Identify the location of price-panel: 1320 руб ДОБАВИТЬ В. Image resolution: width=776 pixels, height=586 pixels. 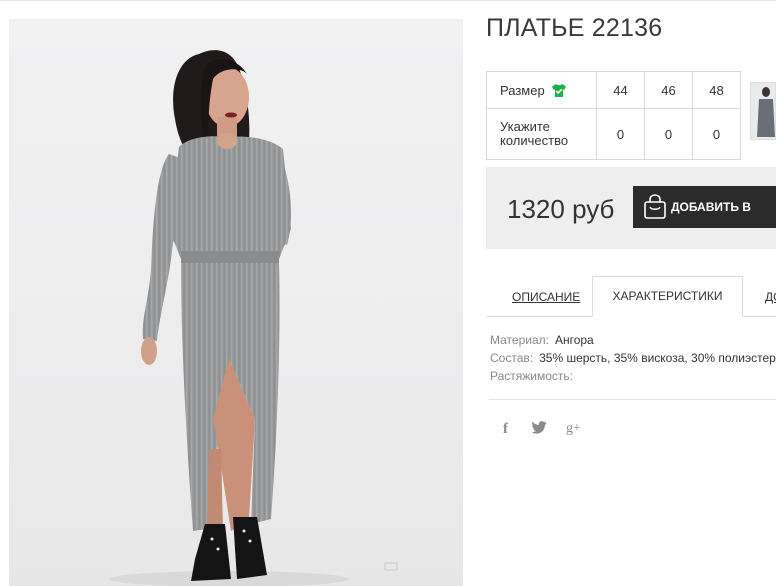
(631, 208).